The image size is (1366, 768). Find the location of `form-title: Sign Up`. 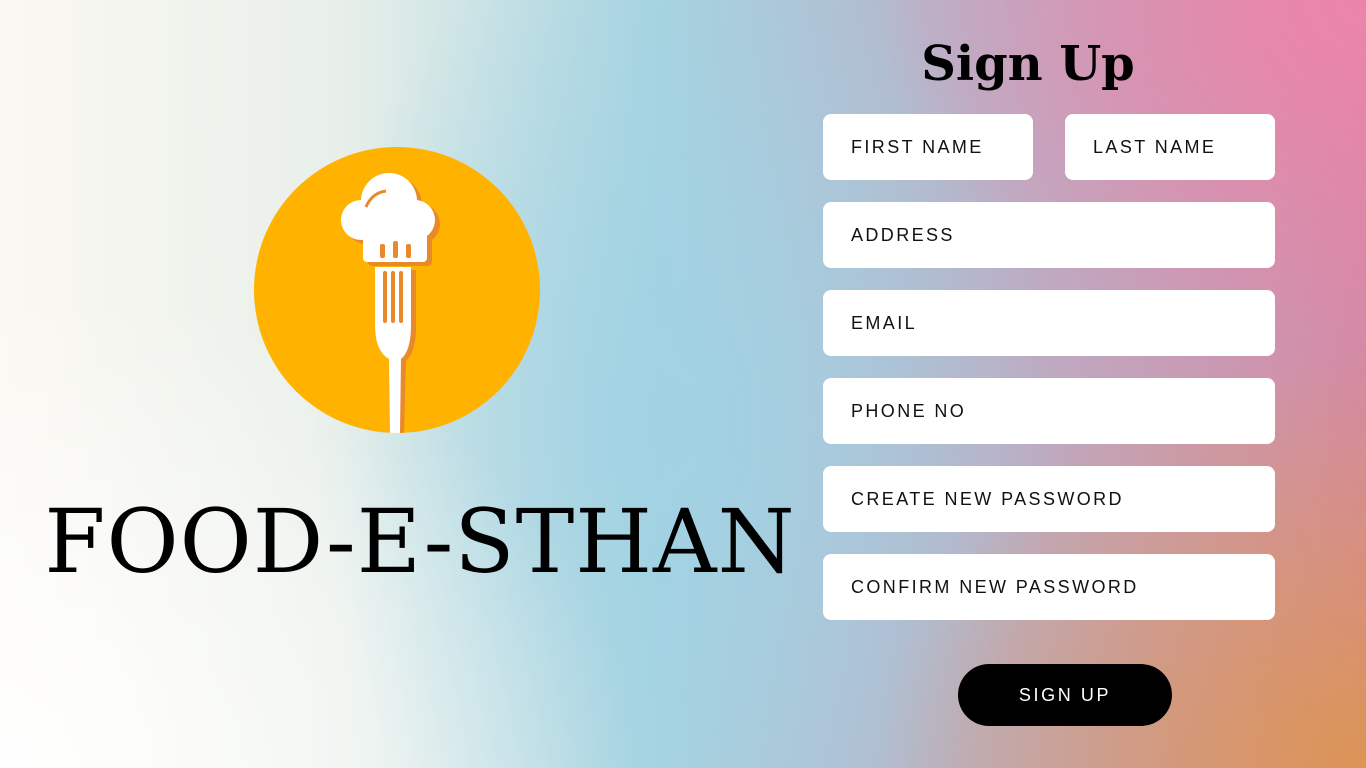

form-title: Sign Up is located at coordinates (1028, 64).